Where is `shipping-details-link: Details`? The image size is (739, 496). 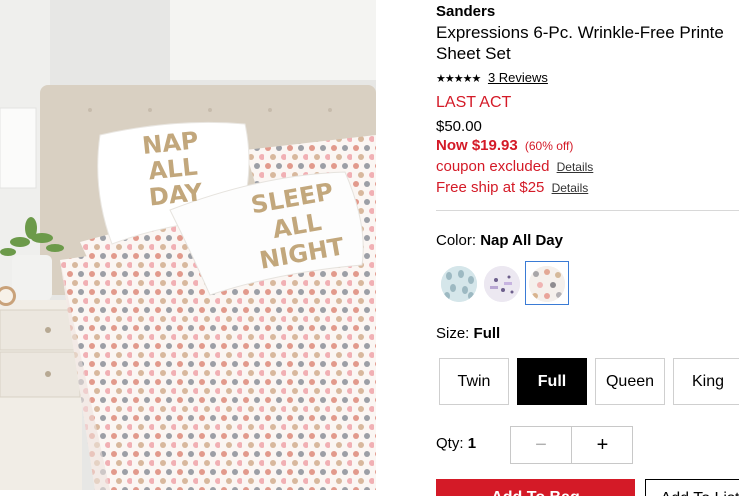 shipping-details-link: Details is located at coordinates (570, 188).